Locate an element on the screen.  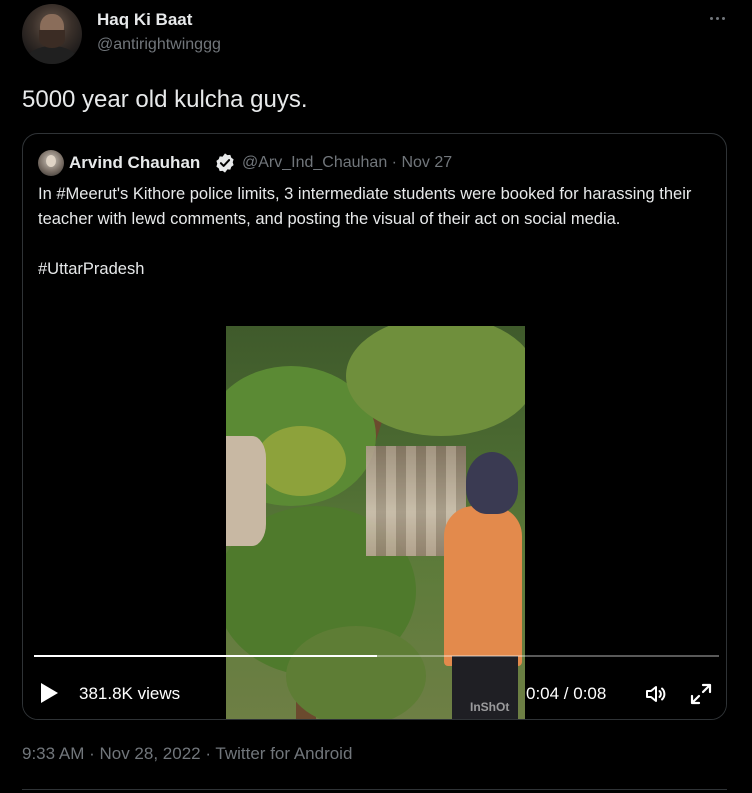
wall is located at coordinates (246, 491).